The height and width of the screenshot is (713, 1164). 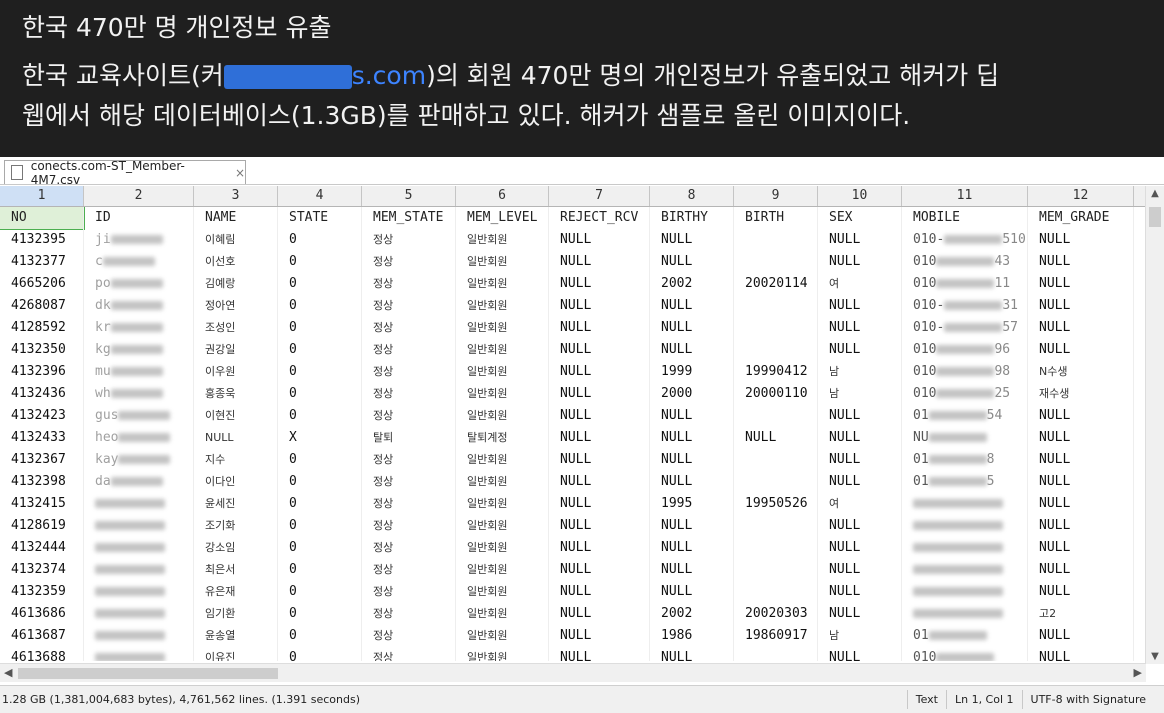 What do you see at coordinates (236, 570) in the screenshot?
I see `table-cell: 최은서` at bounding box center [236, 570].